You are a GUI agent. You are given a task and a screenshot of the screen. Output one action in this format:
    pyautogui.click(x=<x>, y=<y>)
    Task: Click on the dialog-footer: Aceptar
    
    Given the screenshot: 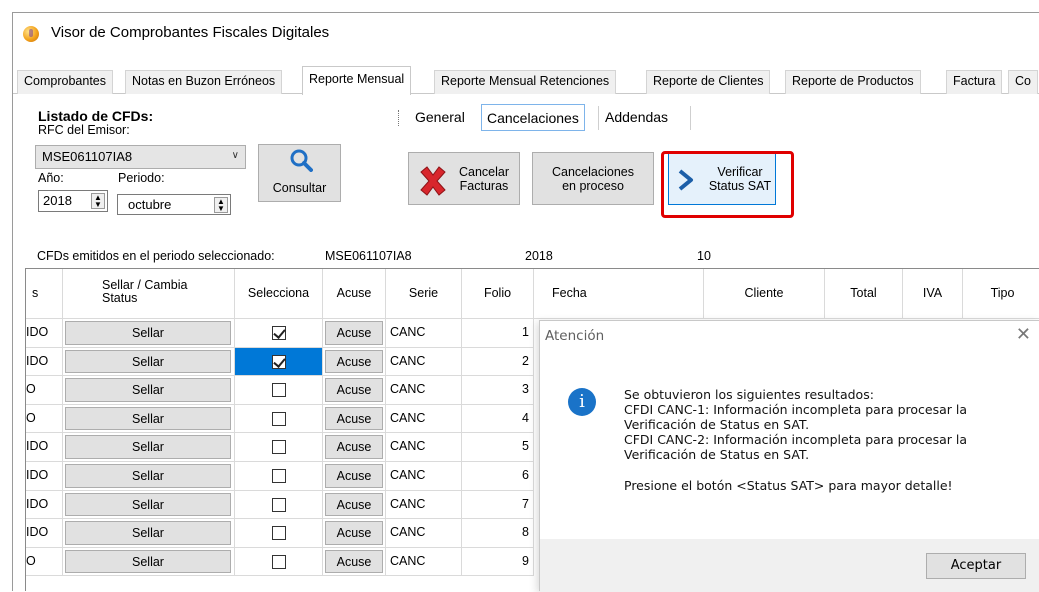 What is the action you would take?
    pyautogui.click(x=789, y=565)
    